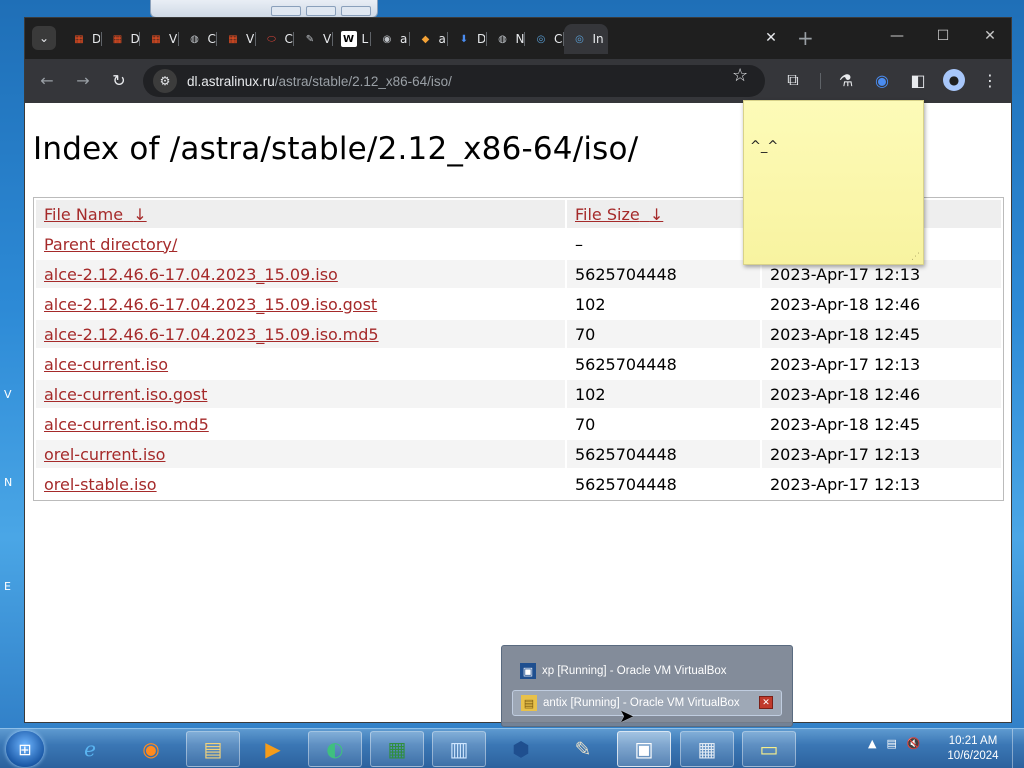  I want to click on popup-item-xp: ▣ xp [Running] - Oracle VM VirtualBox, so click(647, 671).